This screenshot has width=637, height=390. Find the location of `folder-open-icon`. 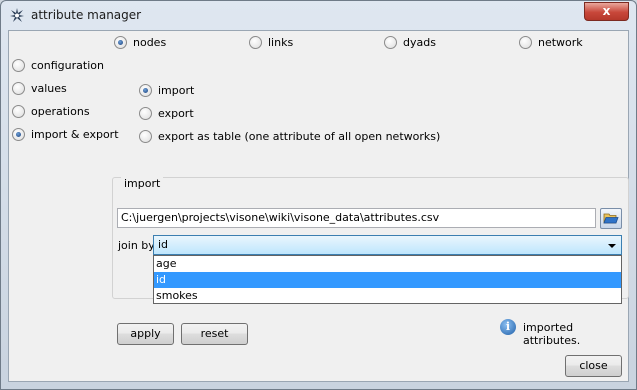

folder-open-icon is located at coordinates (611, 218).